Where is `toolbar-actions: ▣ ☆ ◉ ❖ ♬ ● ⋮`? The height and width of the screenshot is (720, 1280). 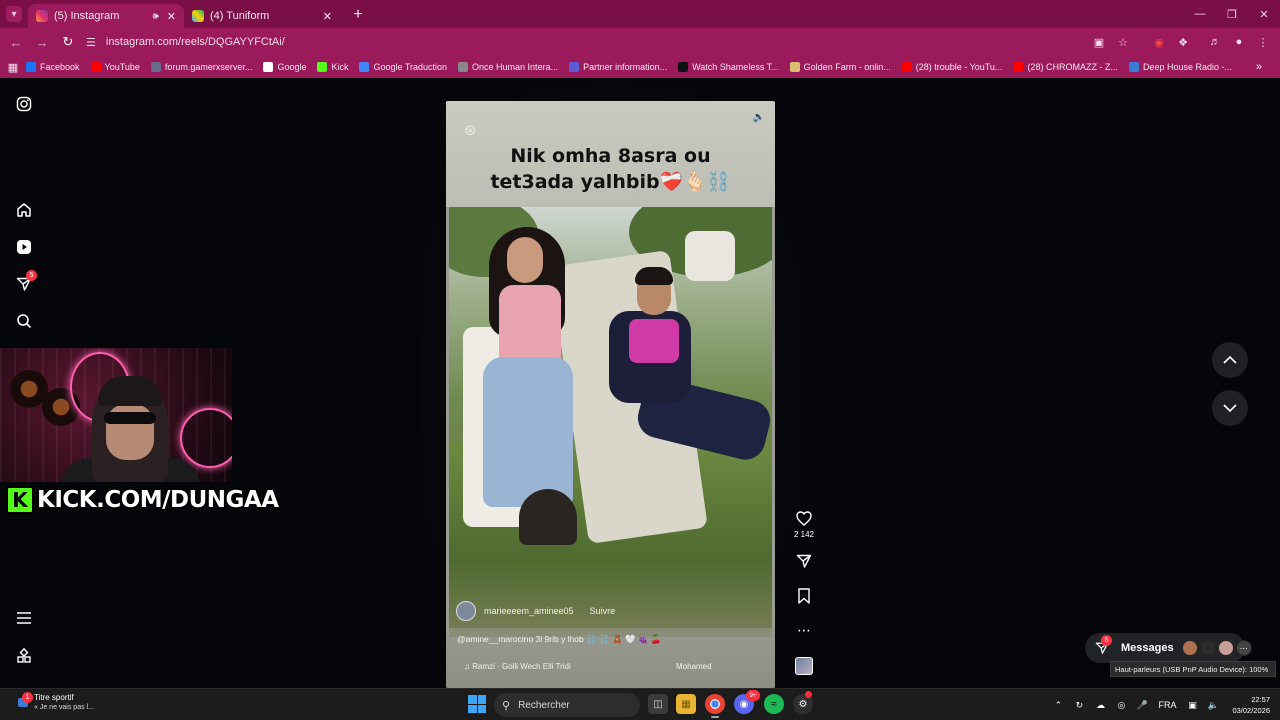 toolbar-actions: ▣ ☆ ◉ ❖ ♬ ● ⋮ is located at coordinates (1180, 42).